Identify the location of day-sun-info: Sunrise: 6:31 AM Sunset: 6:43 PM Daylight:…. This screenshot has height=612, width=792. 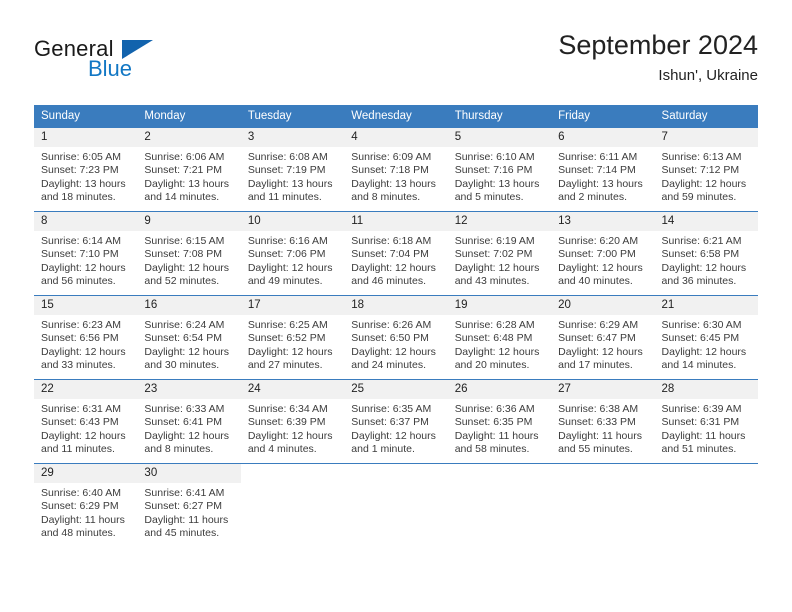
(85, 428).